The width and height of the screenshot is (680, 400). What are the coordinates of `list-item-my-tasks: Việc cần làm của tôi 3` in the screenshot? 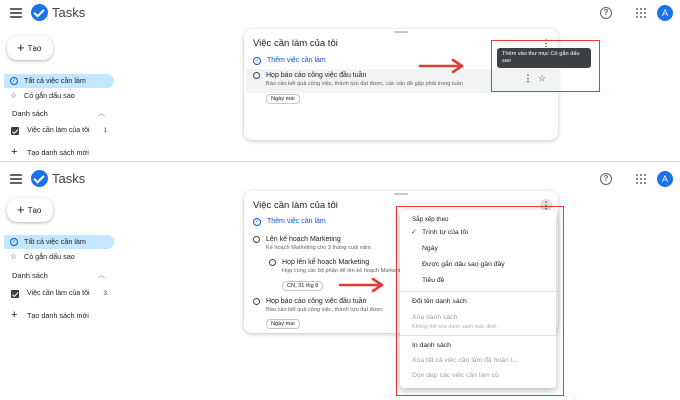 It's located at (61, 294).